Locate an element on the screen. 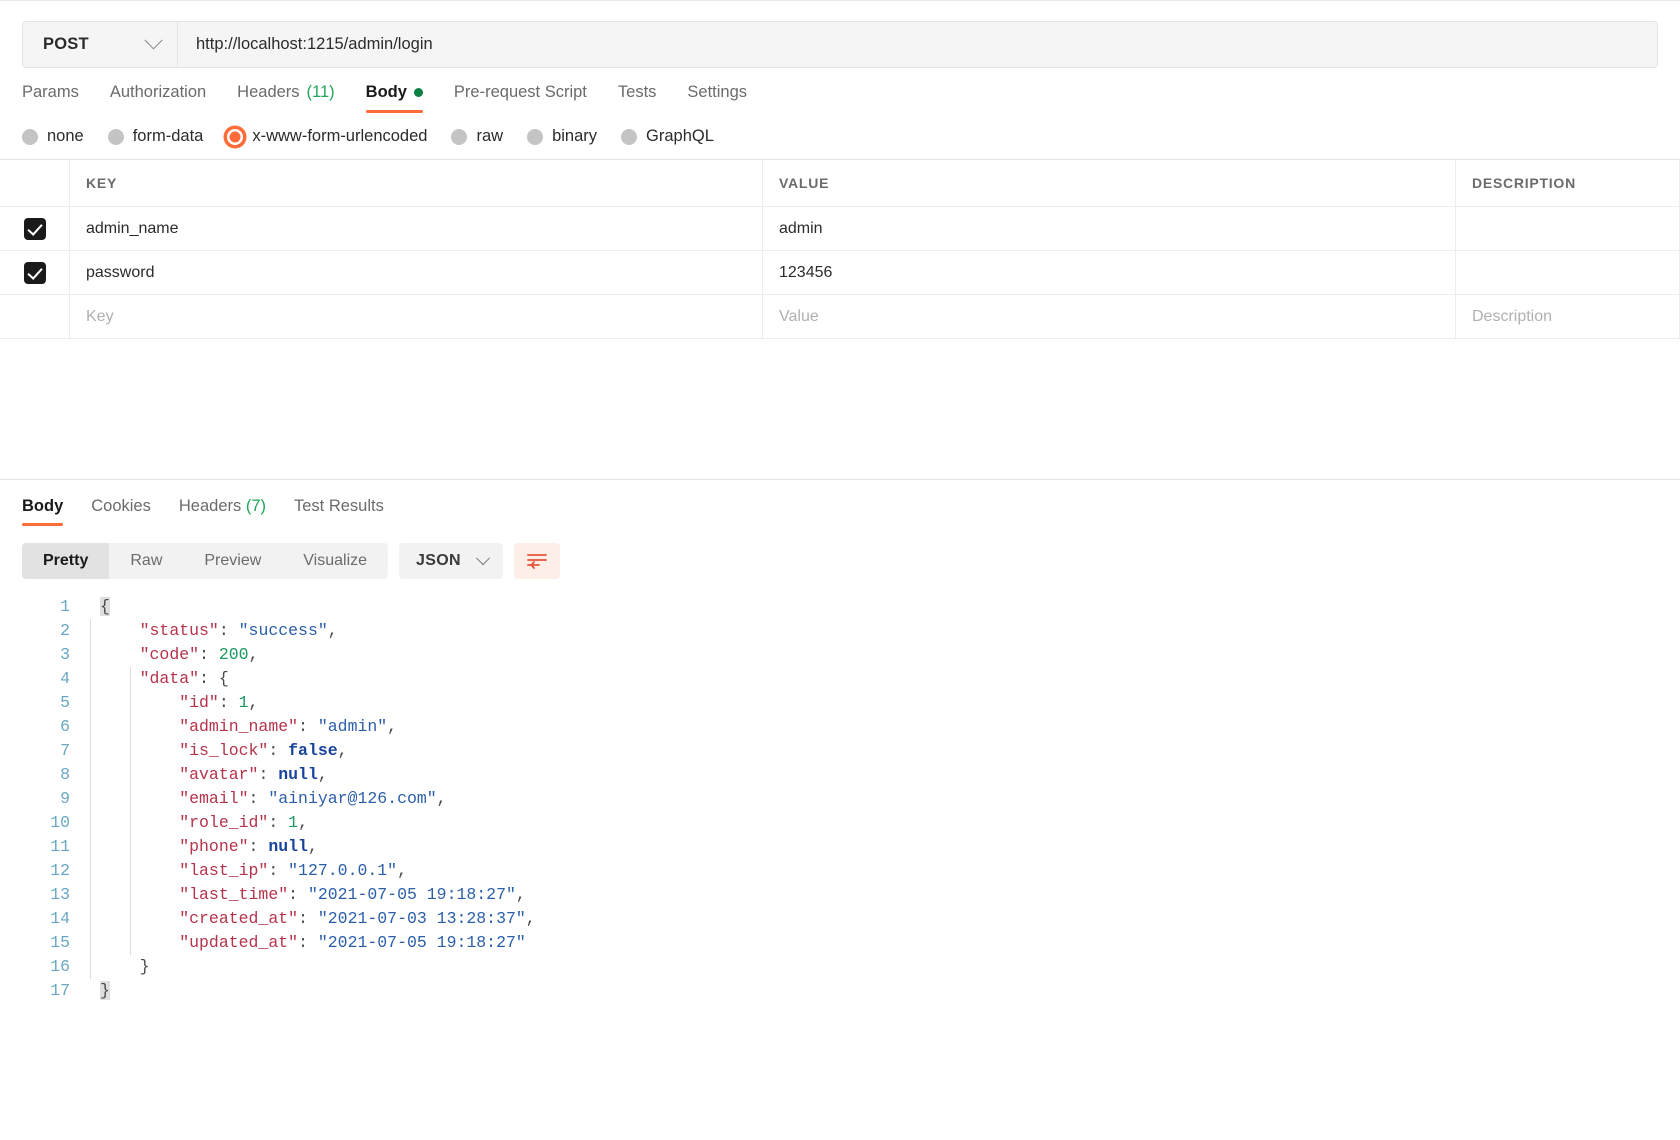  radio-label: binary is located at coordinates (575, 136).